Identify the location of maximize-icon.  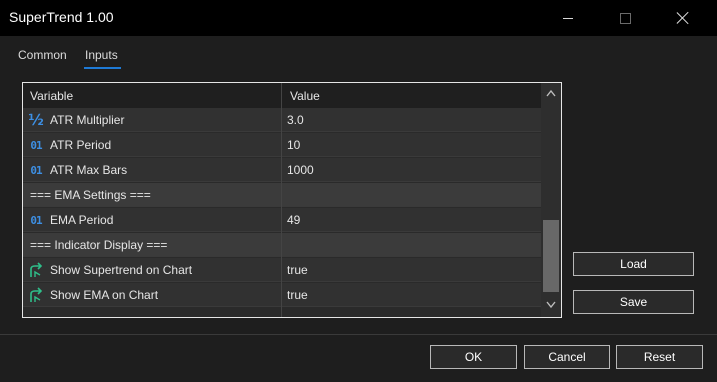
(625, 18).